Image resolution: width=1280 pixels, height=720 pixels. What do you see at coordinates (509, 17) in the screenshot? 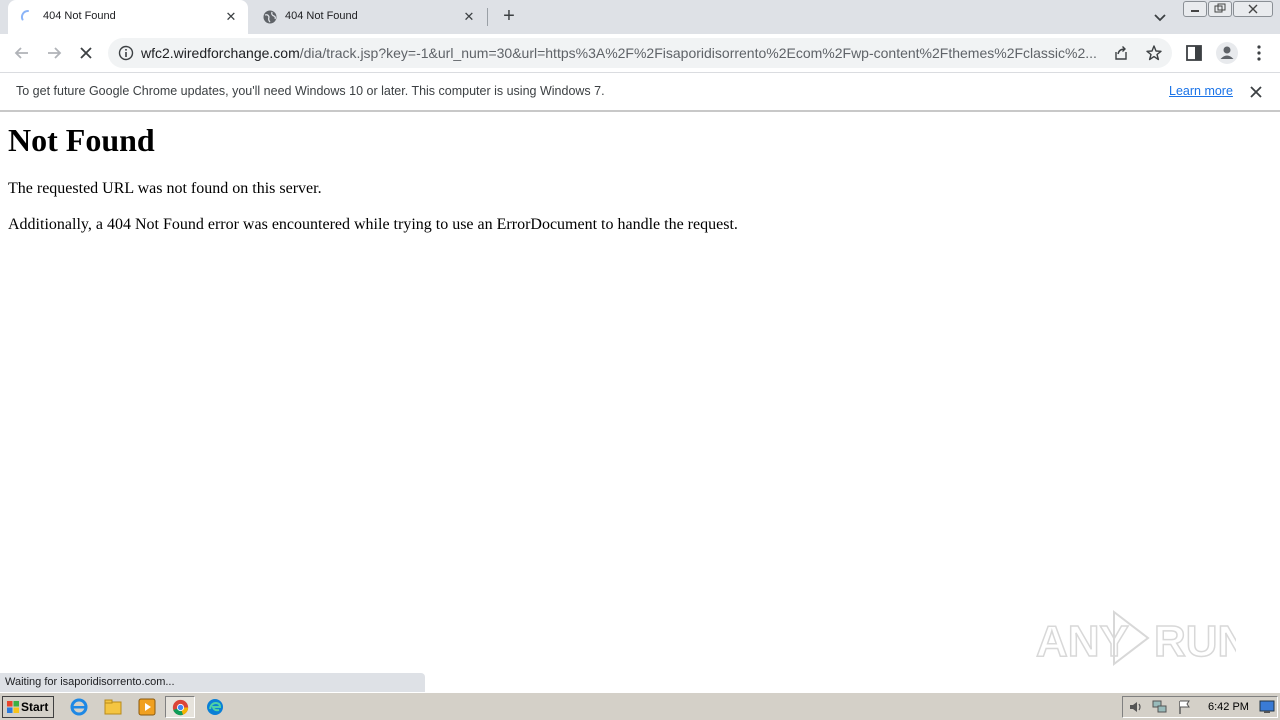
I see `new-tab-button: +` at bounding box center [509, 17].